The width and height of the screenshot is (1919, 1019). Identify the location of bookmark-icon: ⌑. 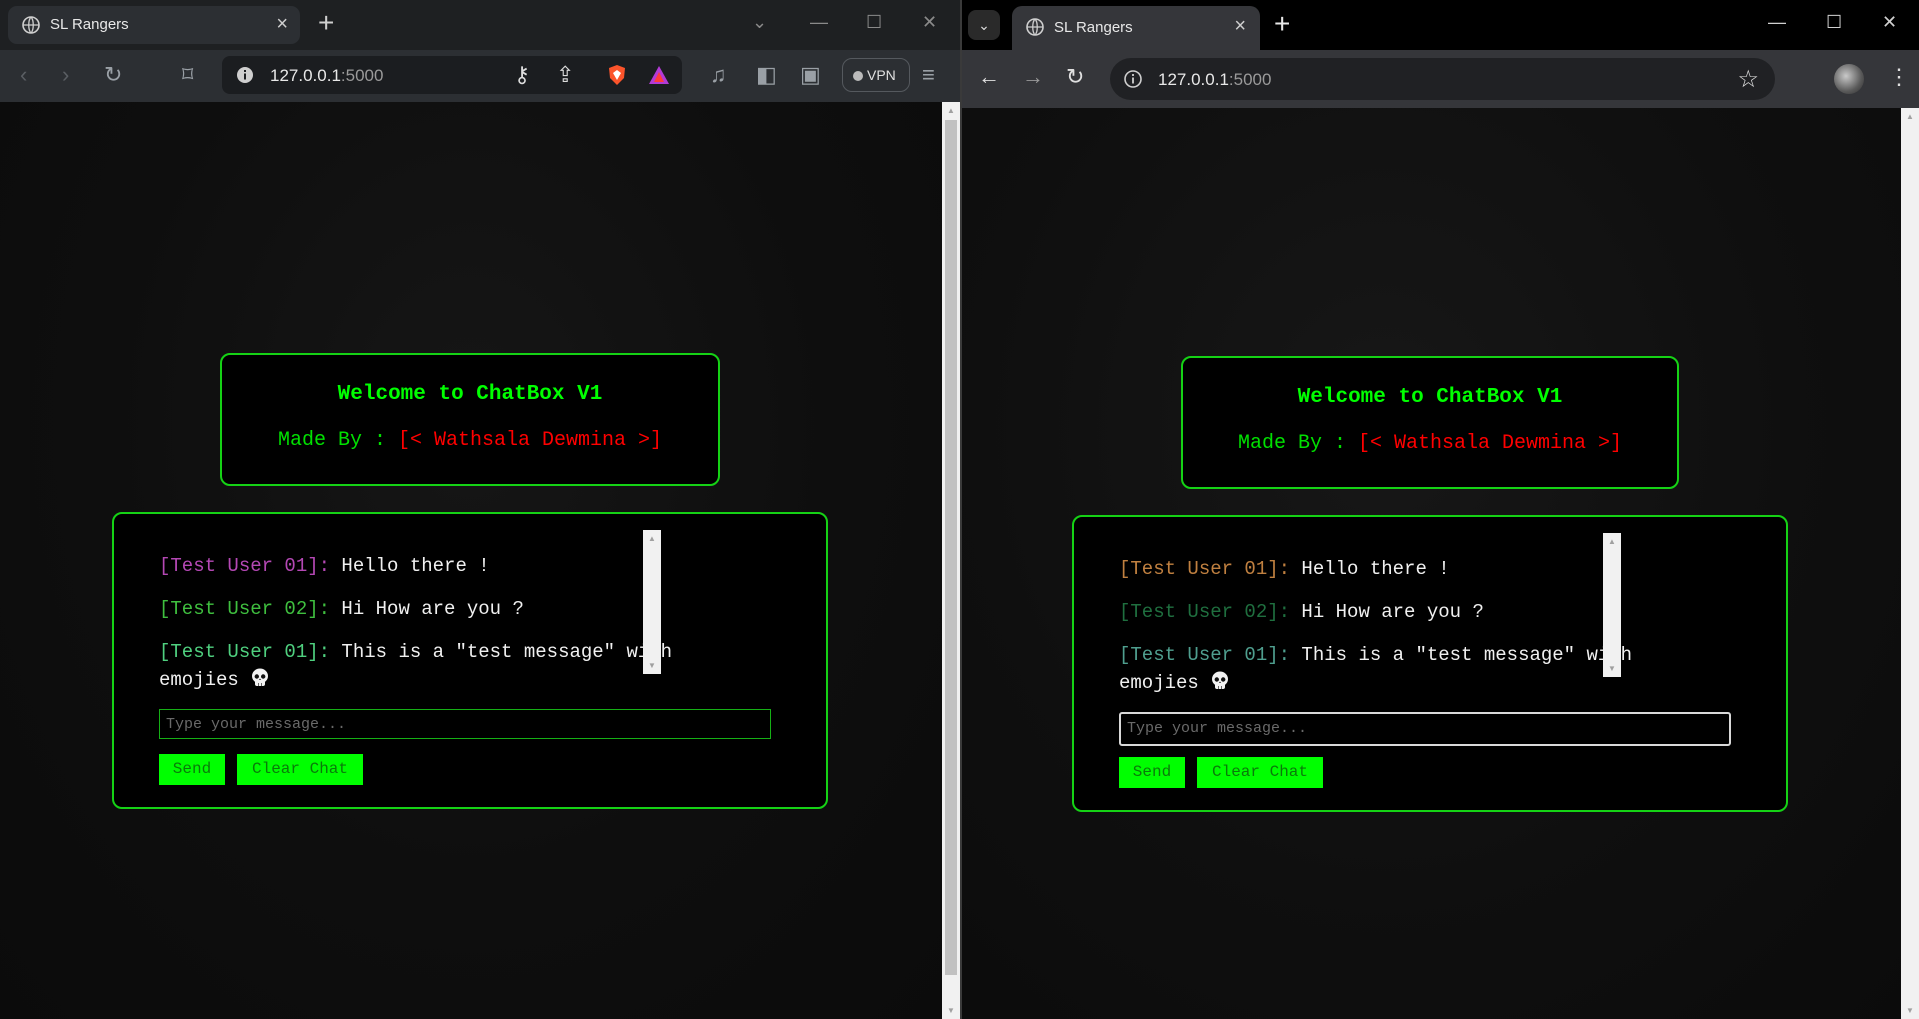
(187, 75).